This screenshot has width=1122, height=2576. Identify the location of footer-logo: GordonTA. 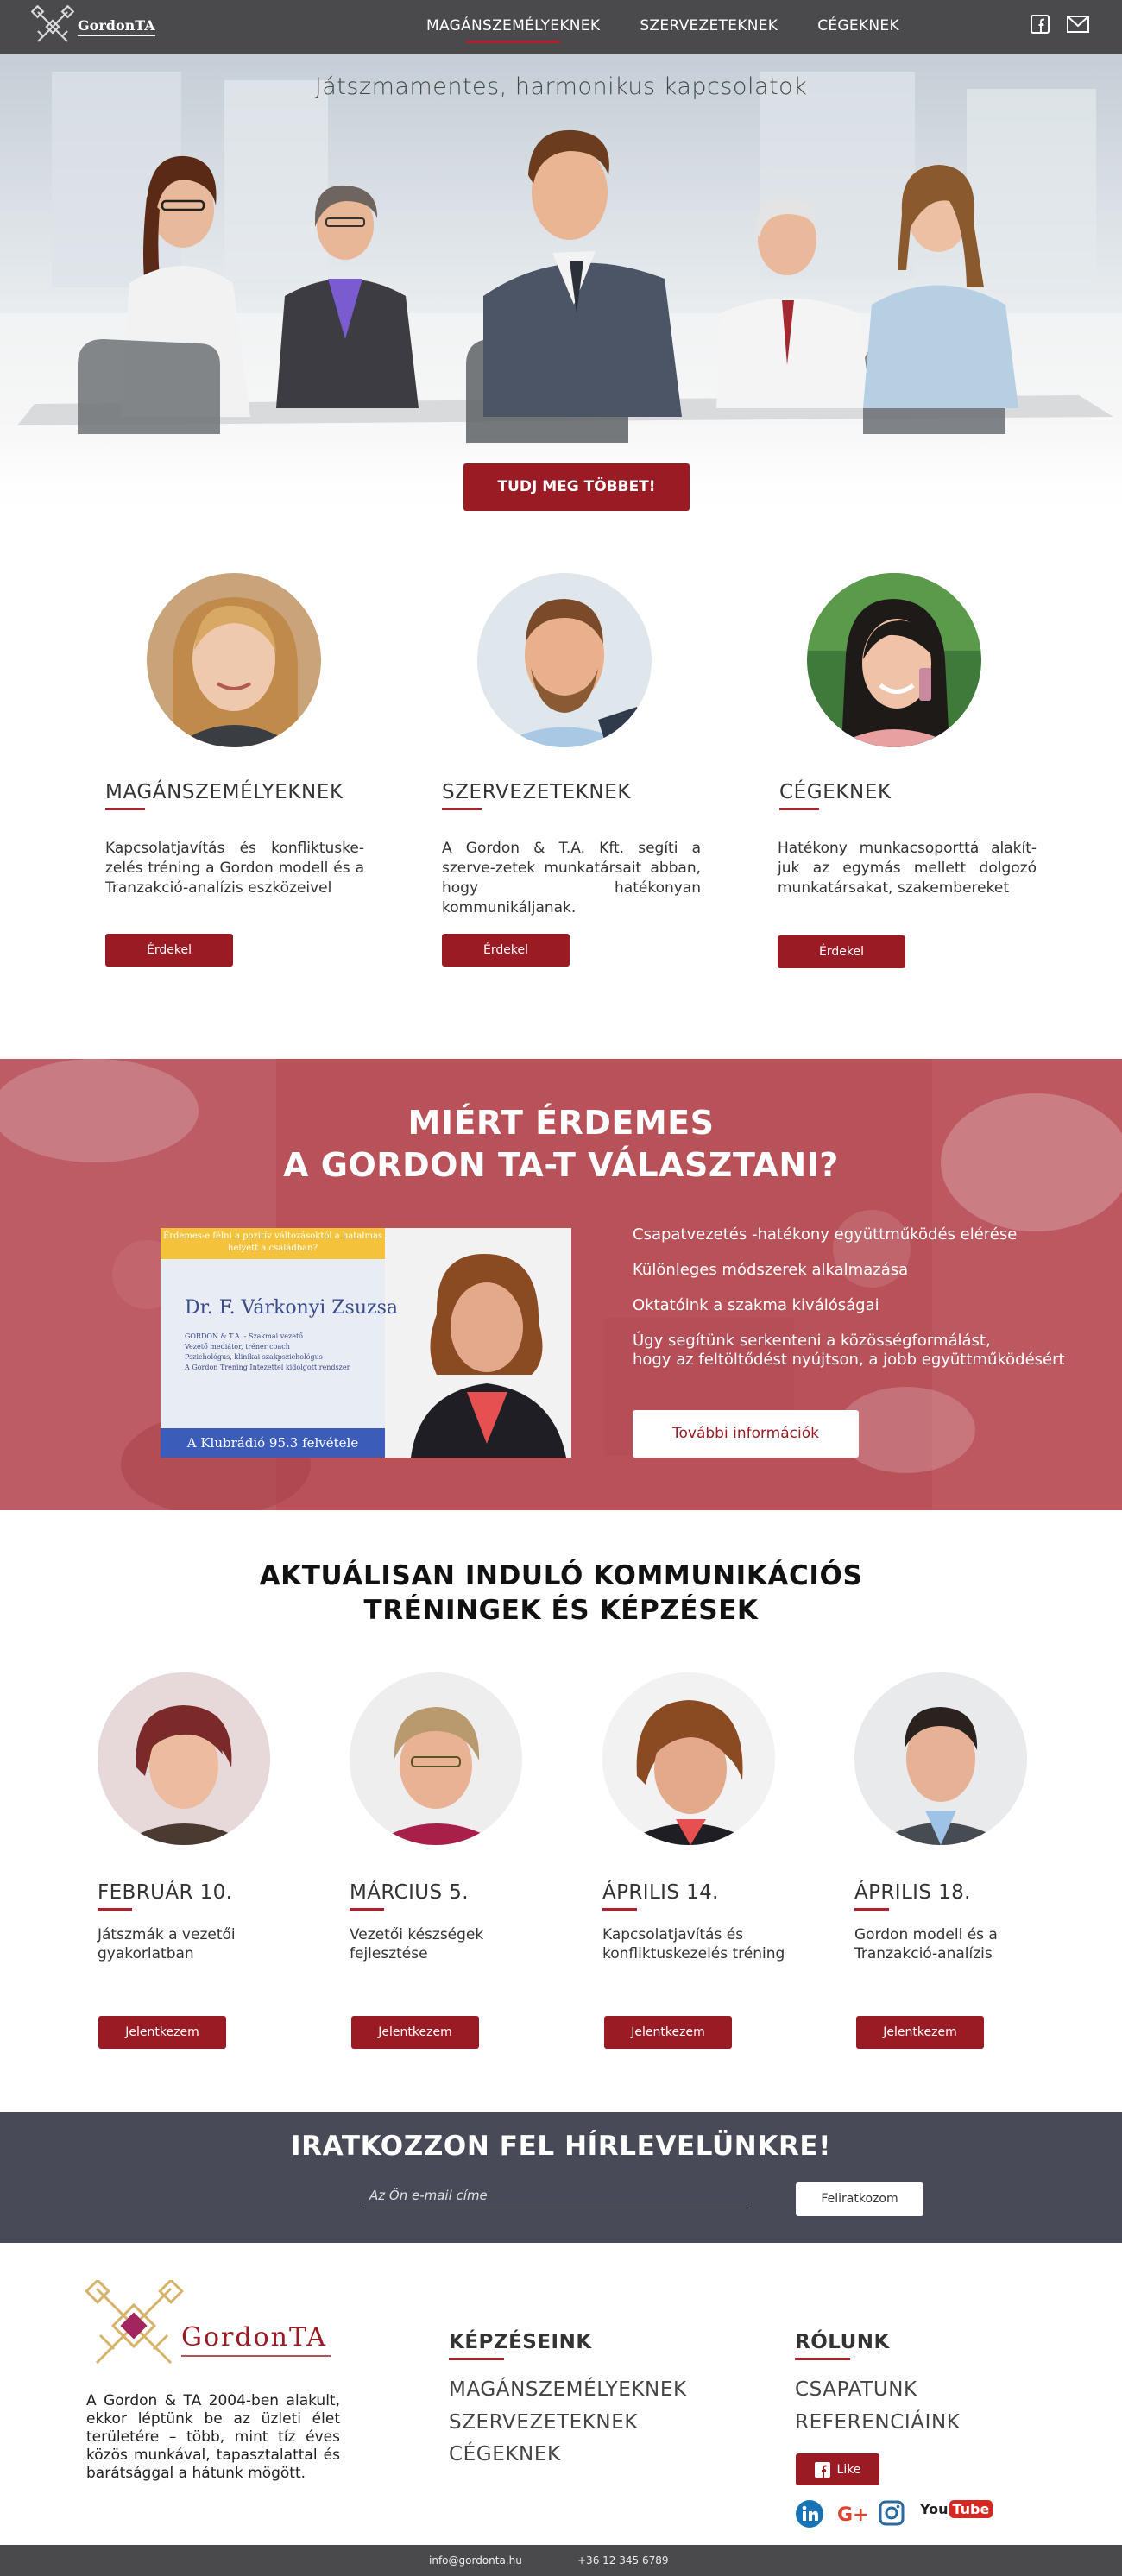
(210, 2328).